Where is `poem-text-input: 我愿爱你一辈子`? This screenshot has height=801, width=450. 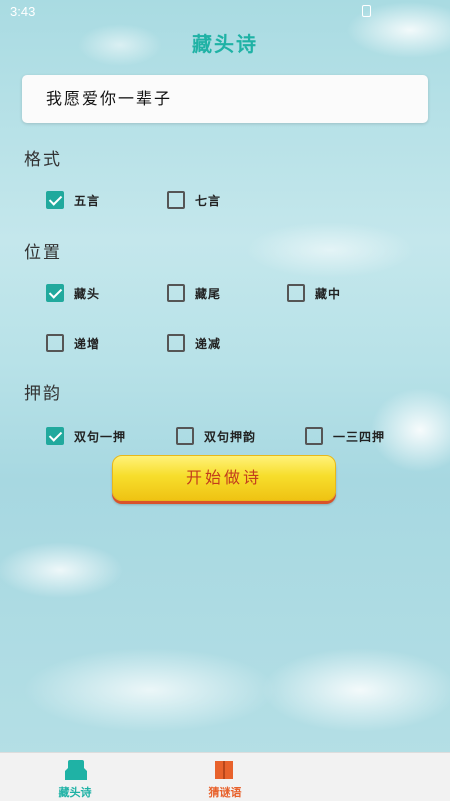
poem-text-input: 我愿爱你一辈子 is located at coordinates (225, 99).